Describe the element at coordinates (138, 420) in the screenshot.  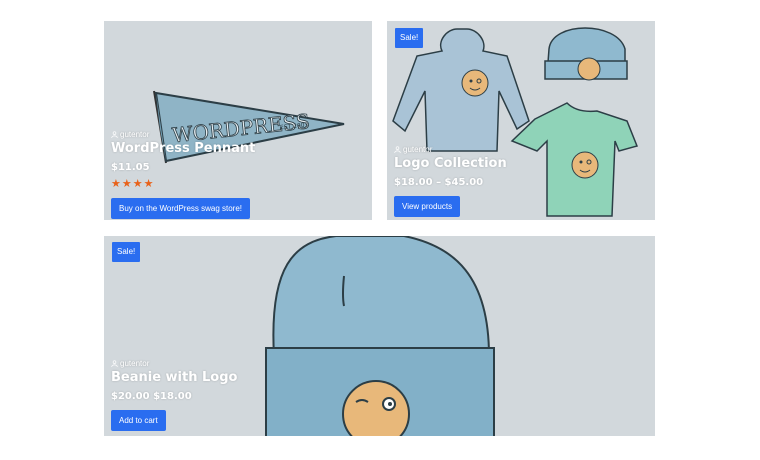
I see `add-to-cart-button: Add to cart` at that location.